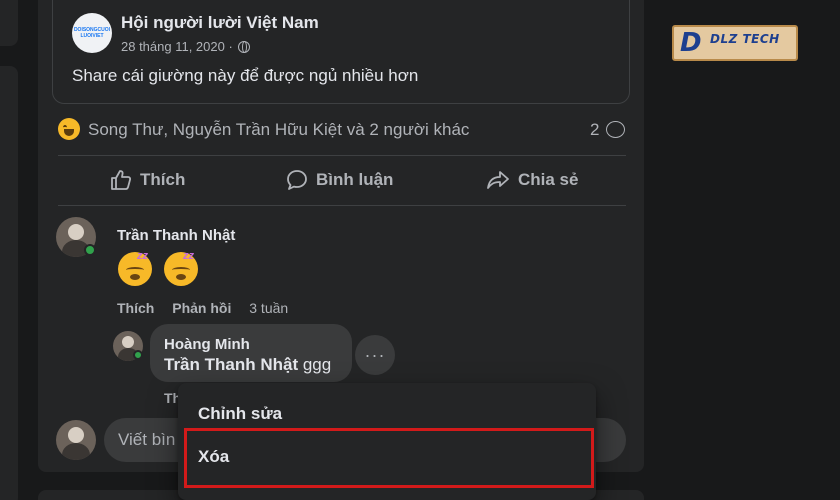  Describe the element at coordinates (548, 179) in the screenshot. I see `share-label: Chia sẻ` at that location.